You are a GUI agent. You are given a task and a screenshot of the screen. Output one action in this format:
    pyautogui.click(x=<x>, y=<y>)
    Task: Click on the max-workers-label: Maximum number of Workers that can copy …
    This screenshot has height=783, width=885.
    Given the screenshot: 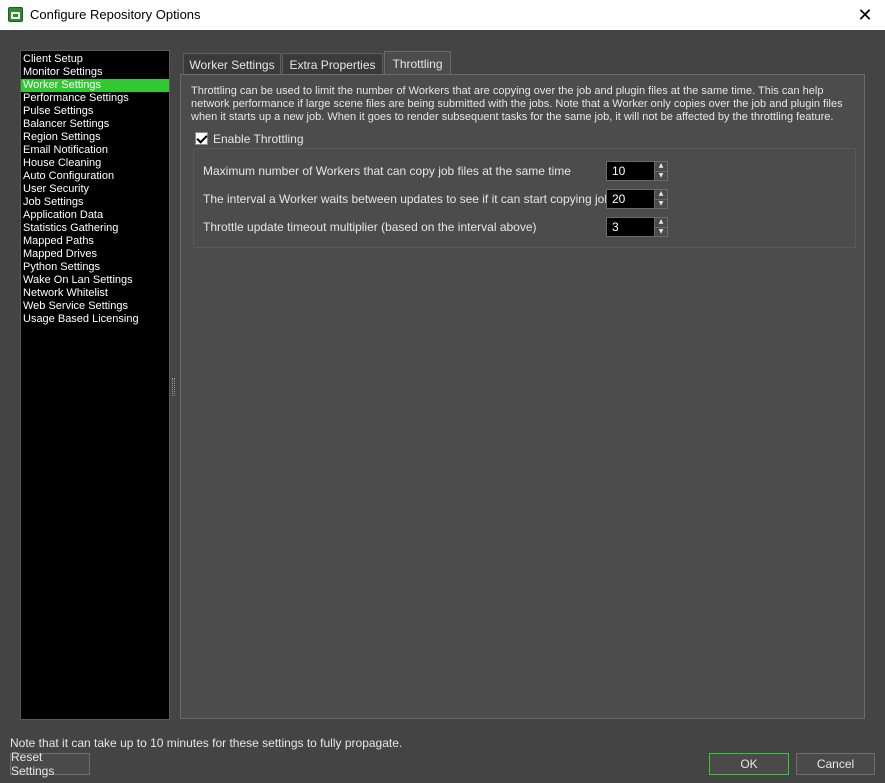 What is the action you would take?
    pyautogui.click(x=387, y=171)
    